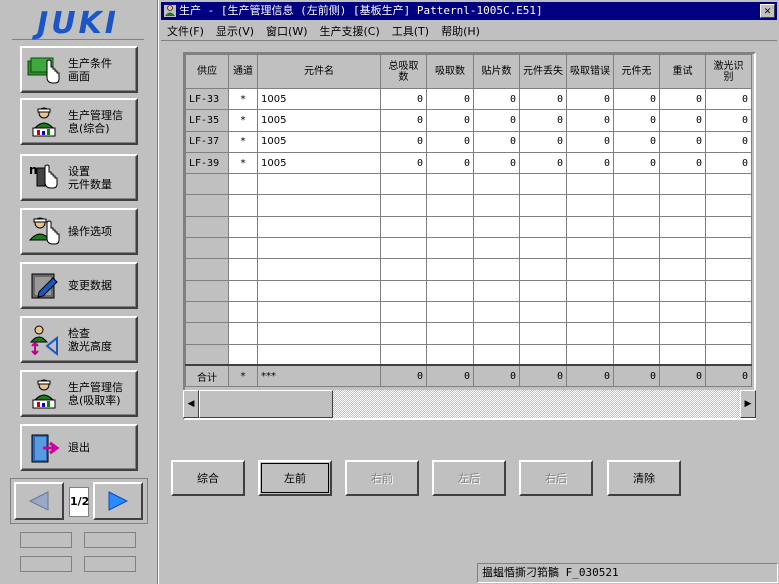 Image resolution: width=779 pixels, height=584 pixels. I want to click on right-rear-button: 右后, so click(556, 478).